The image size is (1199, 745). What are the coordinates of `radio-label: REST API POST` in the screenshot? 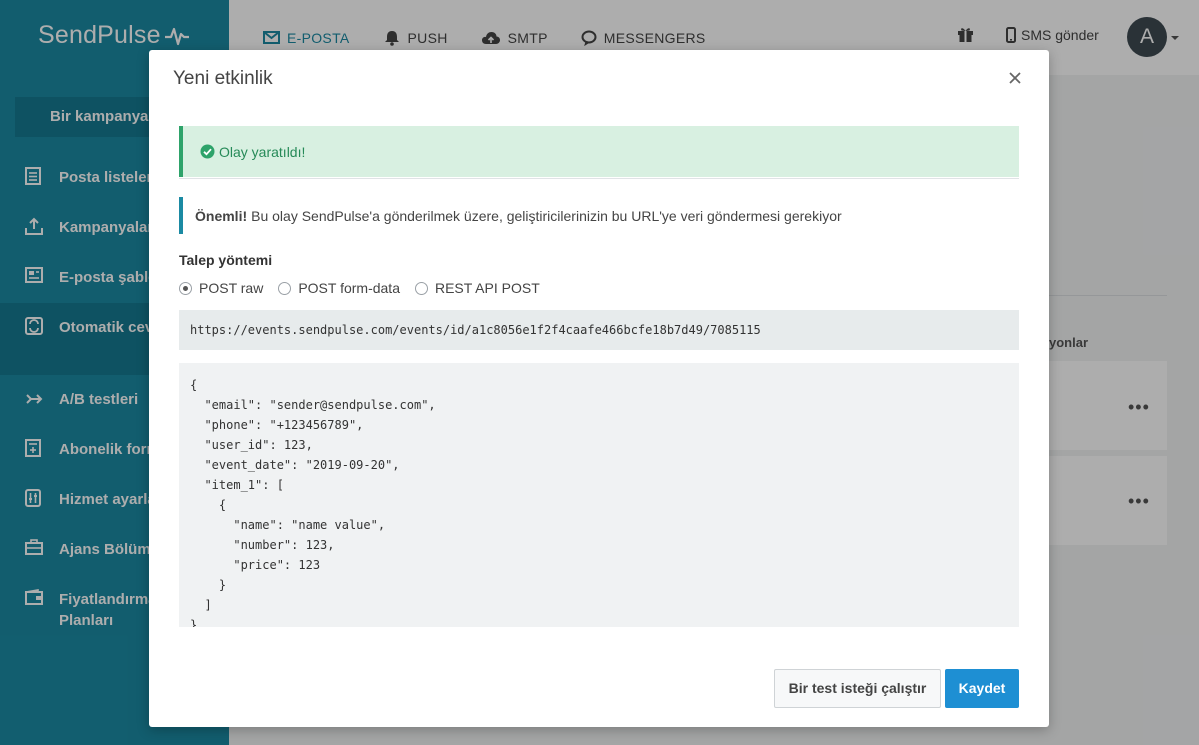 It's located at (487, 288).